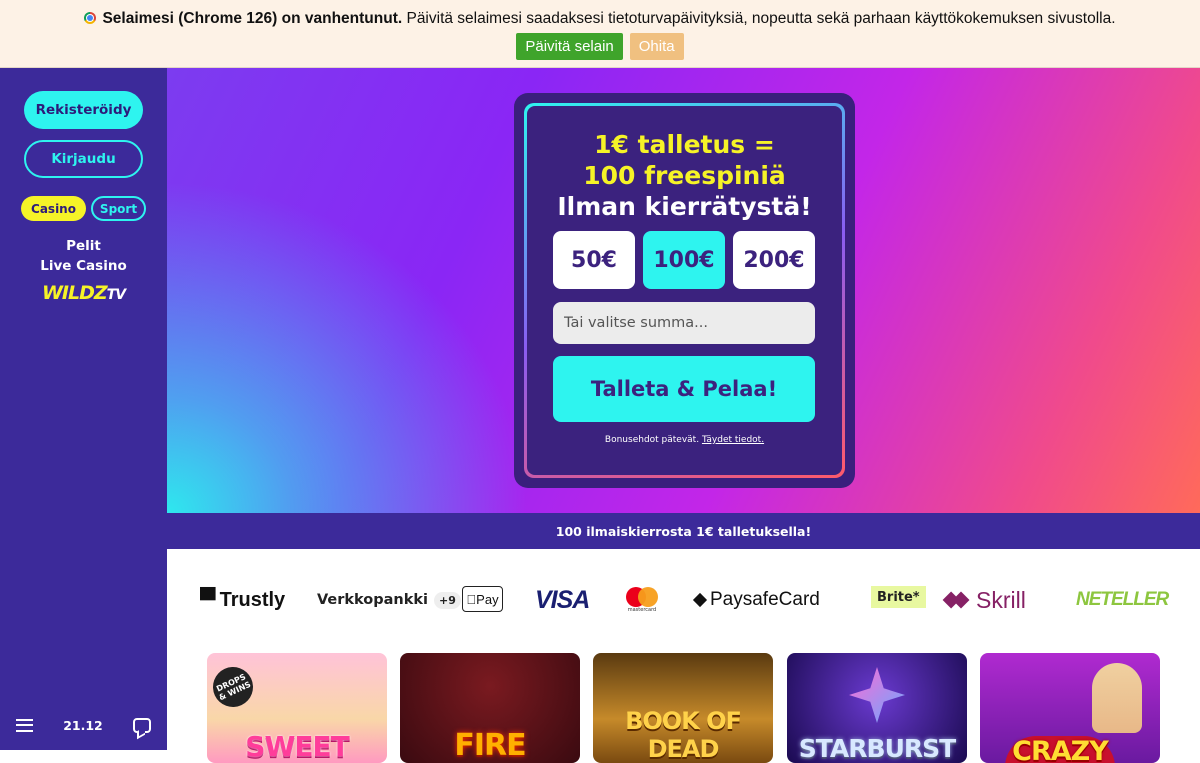 Image resolution: width=1200 pixels, height=763 pixels. Describe the element at coordinates (733, 440) in the screenshot. I see `full-terms-link: Täydet tiedot.` at that location.